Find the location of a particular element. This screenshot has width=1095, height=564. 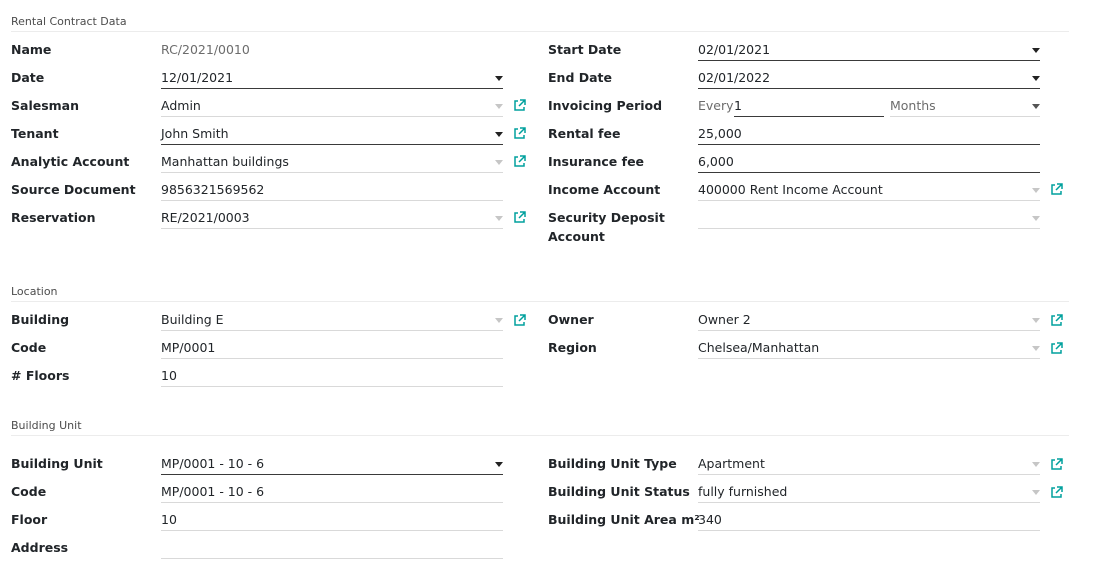

section-title-location: Location is located at coordinates (34, 291).